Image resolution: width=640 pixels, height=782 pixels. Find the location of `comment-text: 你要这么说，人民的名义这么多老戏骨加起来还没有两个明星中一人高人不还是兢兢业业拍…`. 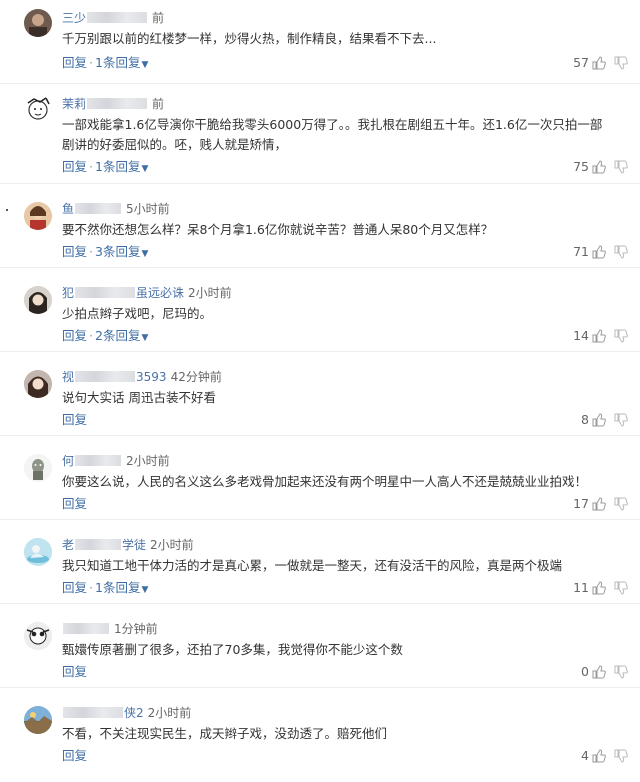

comment-text: 你要这么说，人民的名义这么多老戏骨加起来还没有两个明星中一人高人不还是兢兢业业拍… is located at coordinates (325, 481).